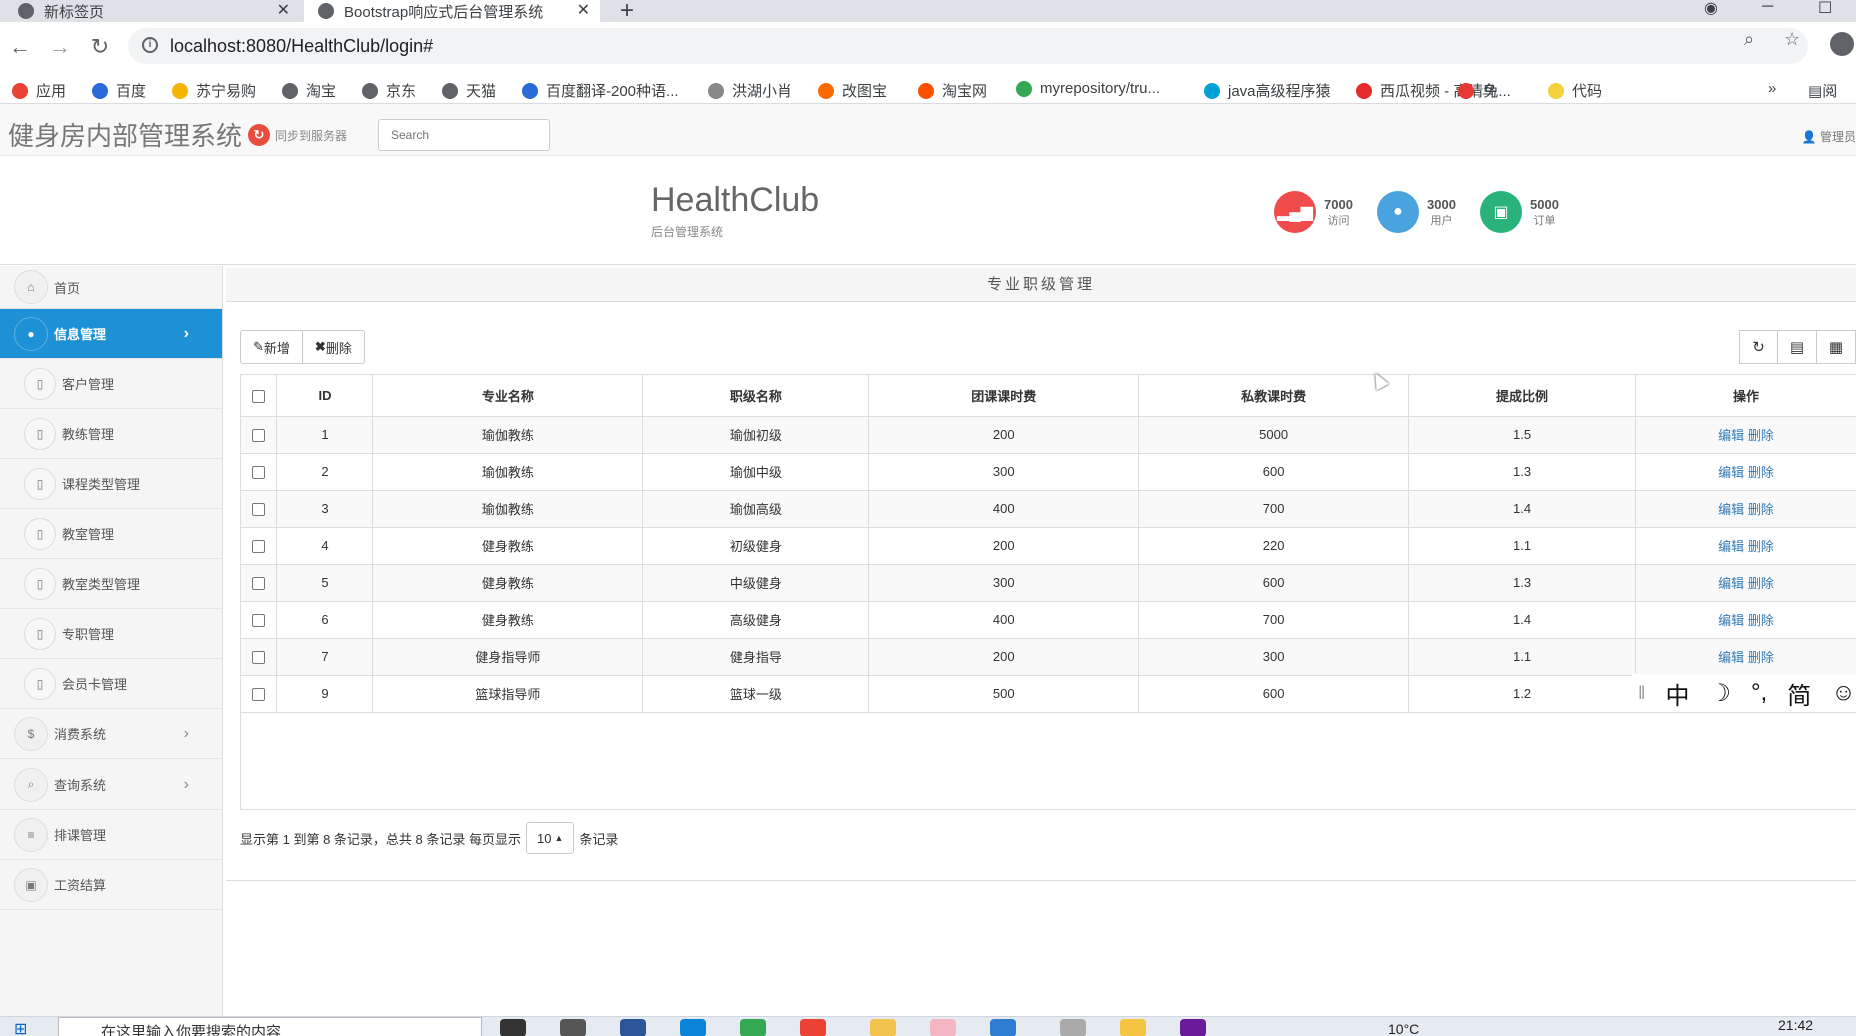 The height and width of the screenshot is (1036, 1856). I want to click on bookmark-item: 百度, so click(119, 90).